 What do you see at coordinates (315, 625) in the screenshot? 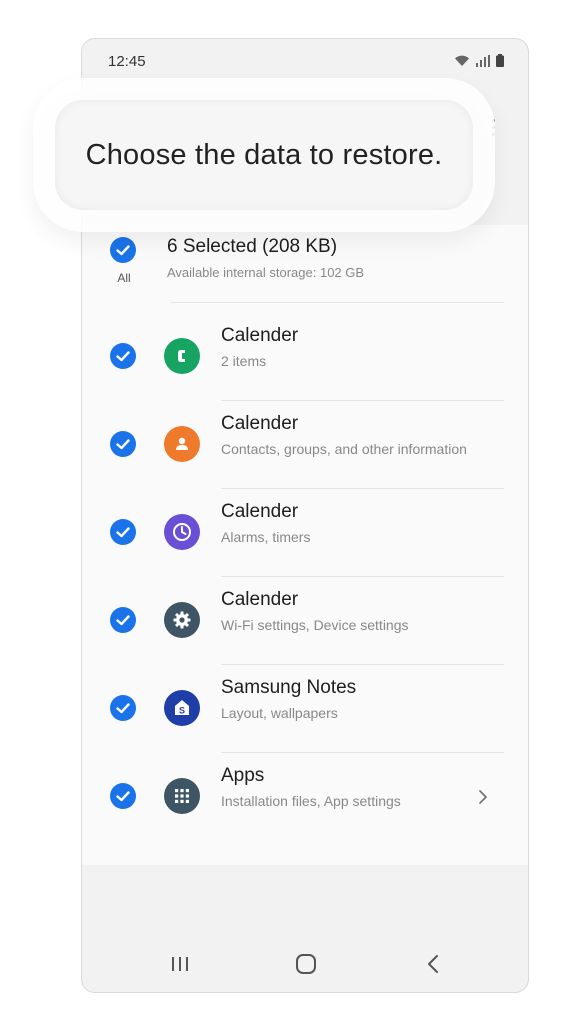
I see `item-subtitle: Wi-Fi settings, Device settings` at bounding box center [315, 625].